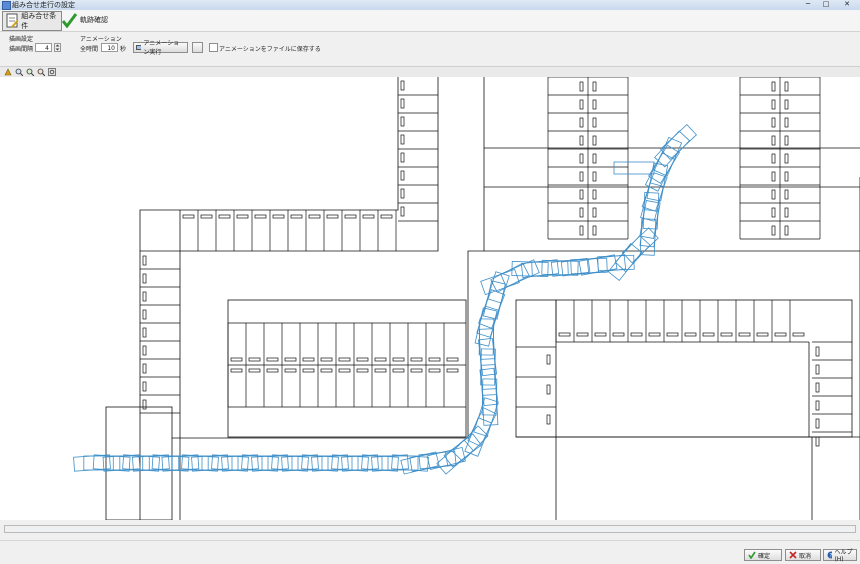 The image size is (860, 564). I want to click on animation-options-button, so click(197, 47).